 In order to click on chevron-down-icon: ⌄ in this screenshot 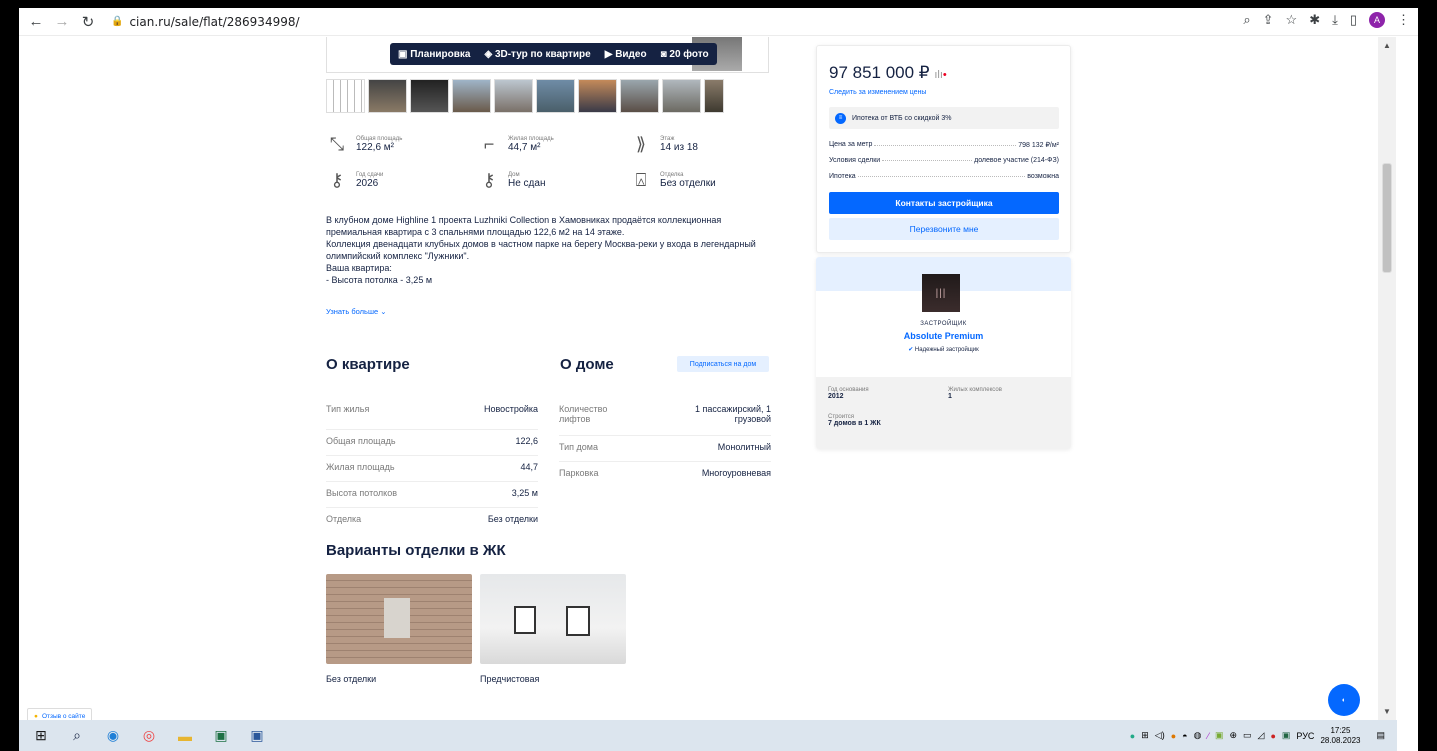, I will do `click(383, 311)`.